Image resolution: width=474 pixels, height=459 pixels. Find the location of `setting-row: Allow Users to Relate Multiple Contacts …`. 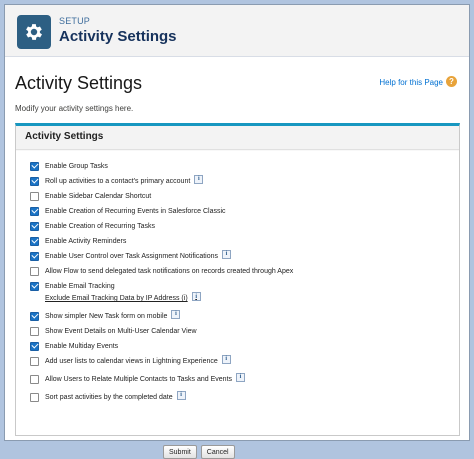

setting-row: Allow Users to Relate Multiple Contacts … is located at coordinates (138, 378).